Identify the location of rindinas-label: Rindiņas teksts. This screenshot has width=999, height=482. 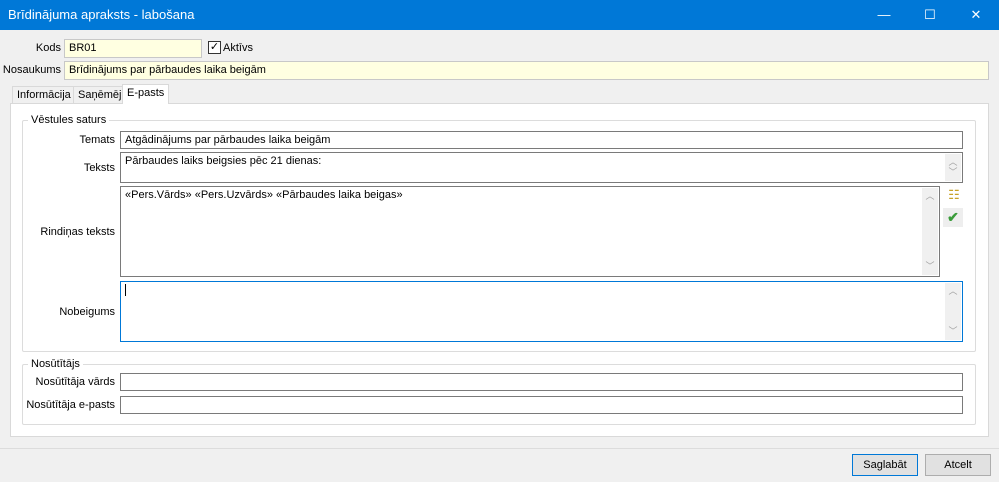
(77, 232).